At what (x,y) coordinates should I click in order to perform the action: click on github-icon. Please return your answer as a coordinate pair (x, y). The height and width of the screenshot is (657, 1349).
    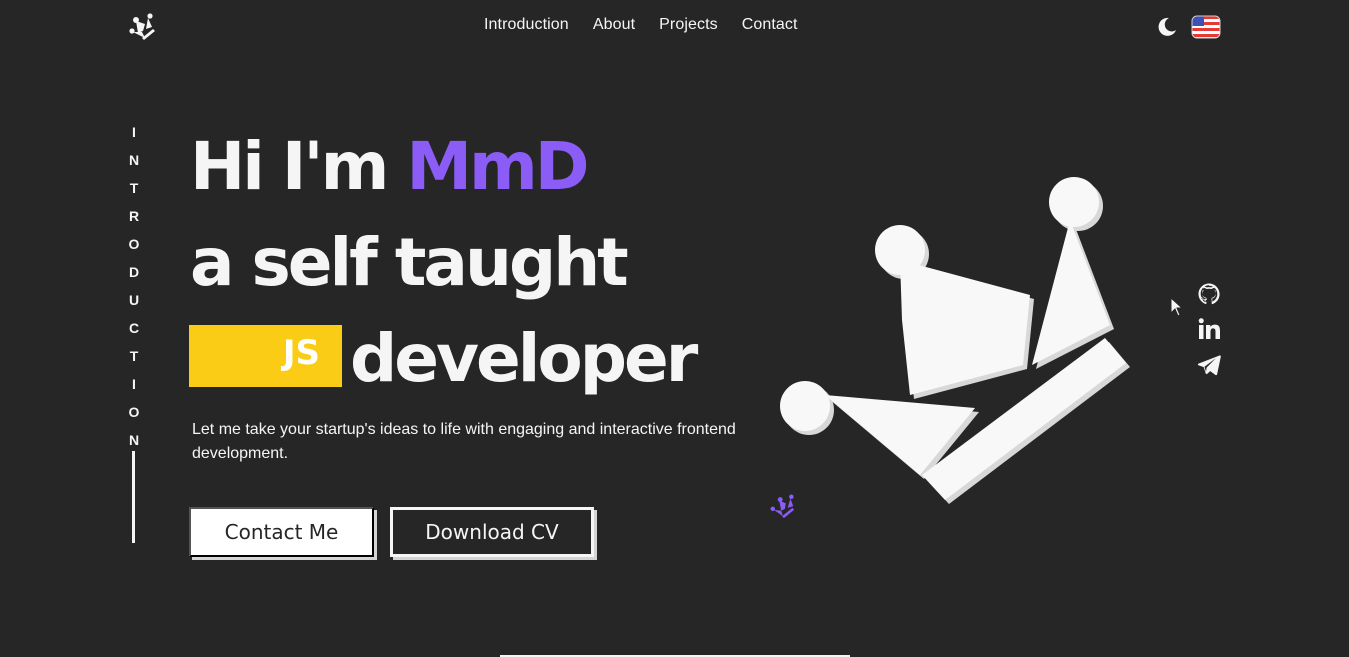
    Looking at the image, I should click on (1209, 294).